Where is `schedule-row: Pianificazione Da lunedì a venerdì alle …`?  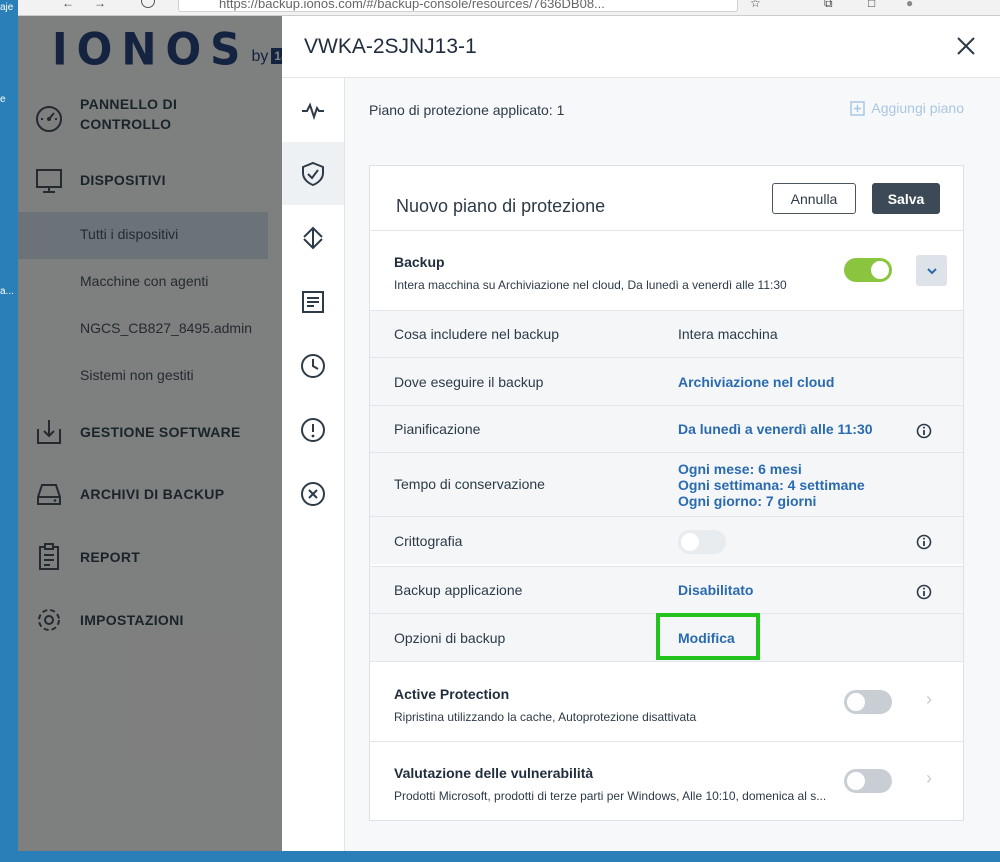 schedule-row: Pianificazione Da lunedì a venerdì alle … is located at coordinates (666, 428).